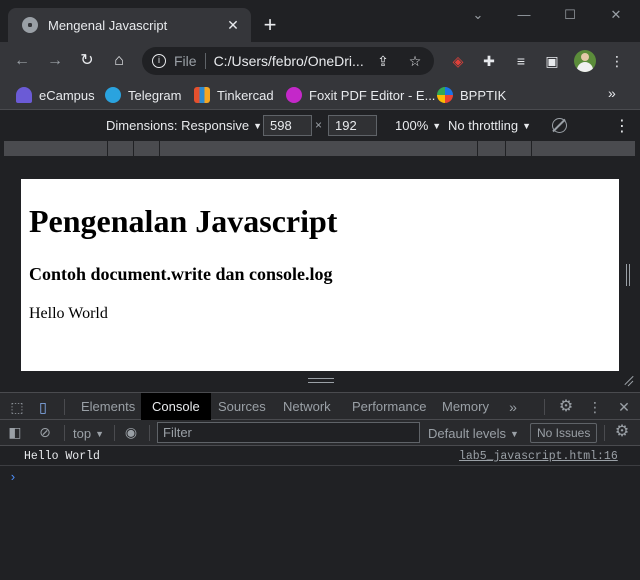 The width and height of the screenshot is (640, 580). Describe the element at coordinates (319, 125) in the screenshot. I see `times-icon: ×` at that location.